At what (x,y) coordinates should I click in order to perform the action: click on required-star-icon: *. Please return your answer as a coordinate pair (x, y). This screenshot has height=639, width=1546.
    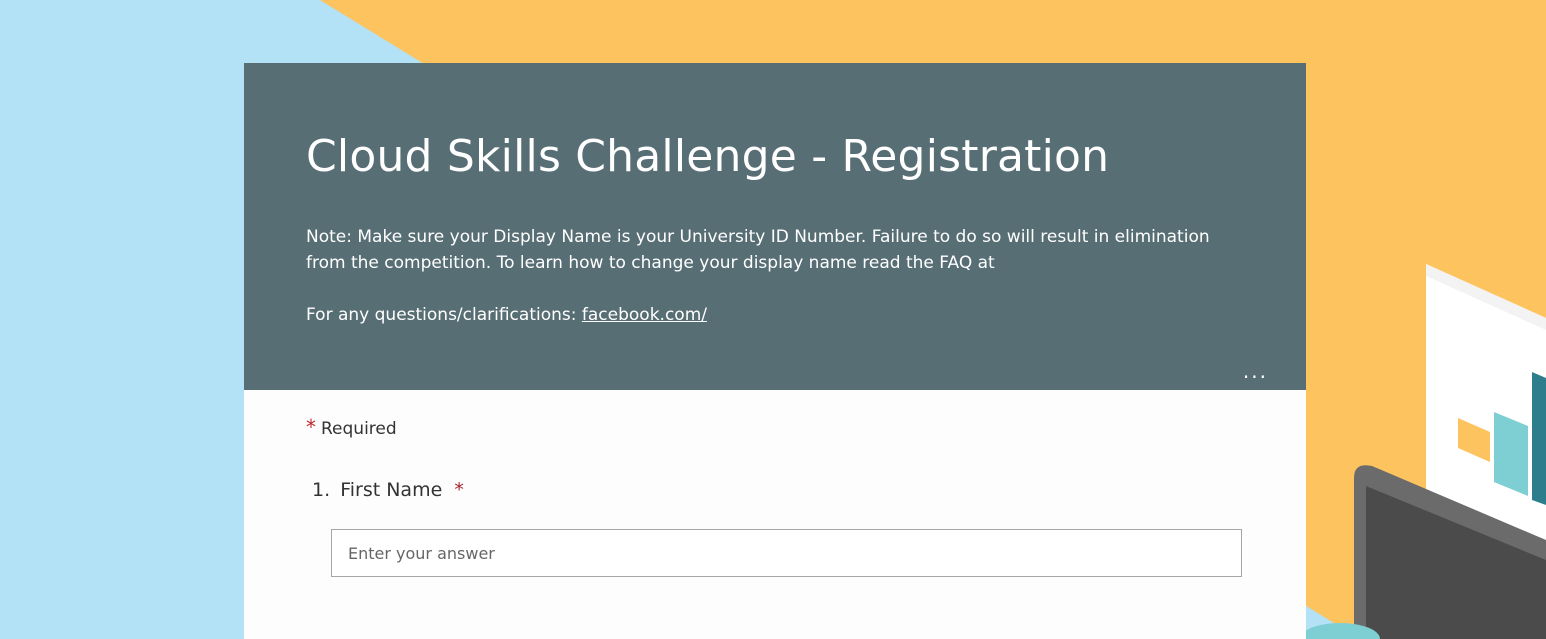
    Looking at the image, I should click on (311, 427).